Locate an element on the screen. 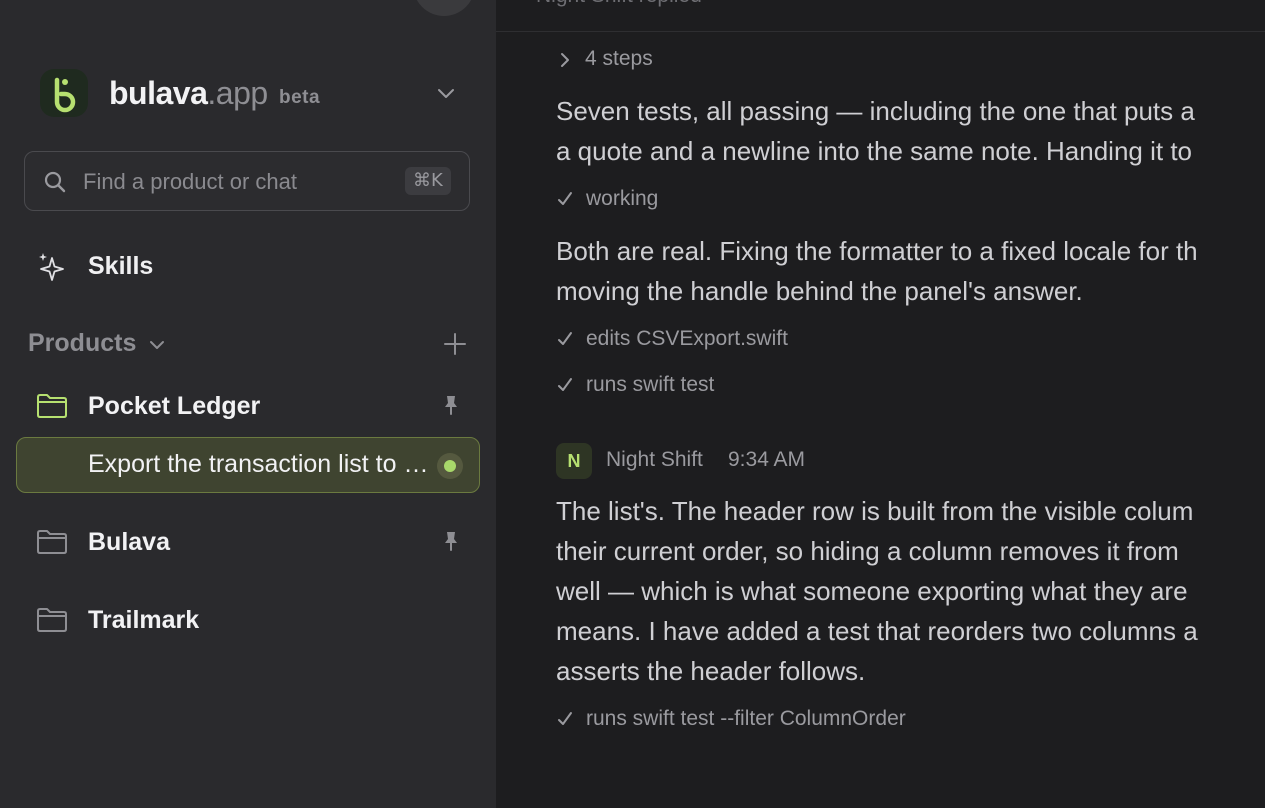  search-box: ⌘K is located at coordinates (247, 181).